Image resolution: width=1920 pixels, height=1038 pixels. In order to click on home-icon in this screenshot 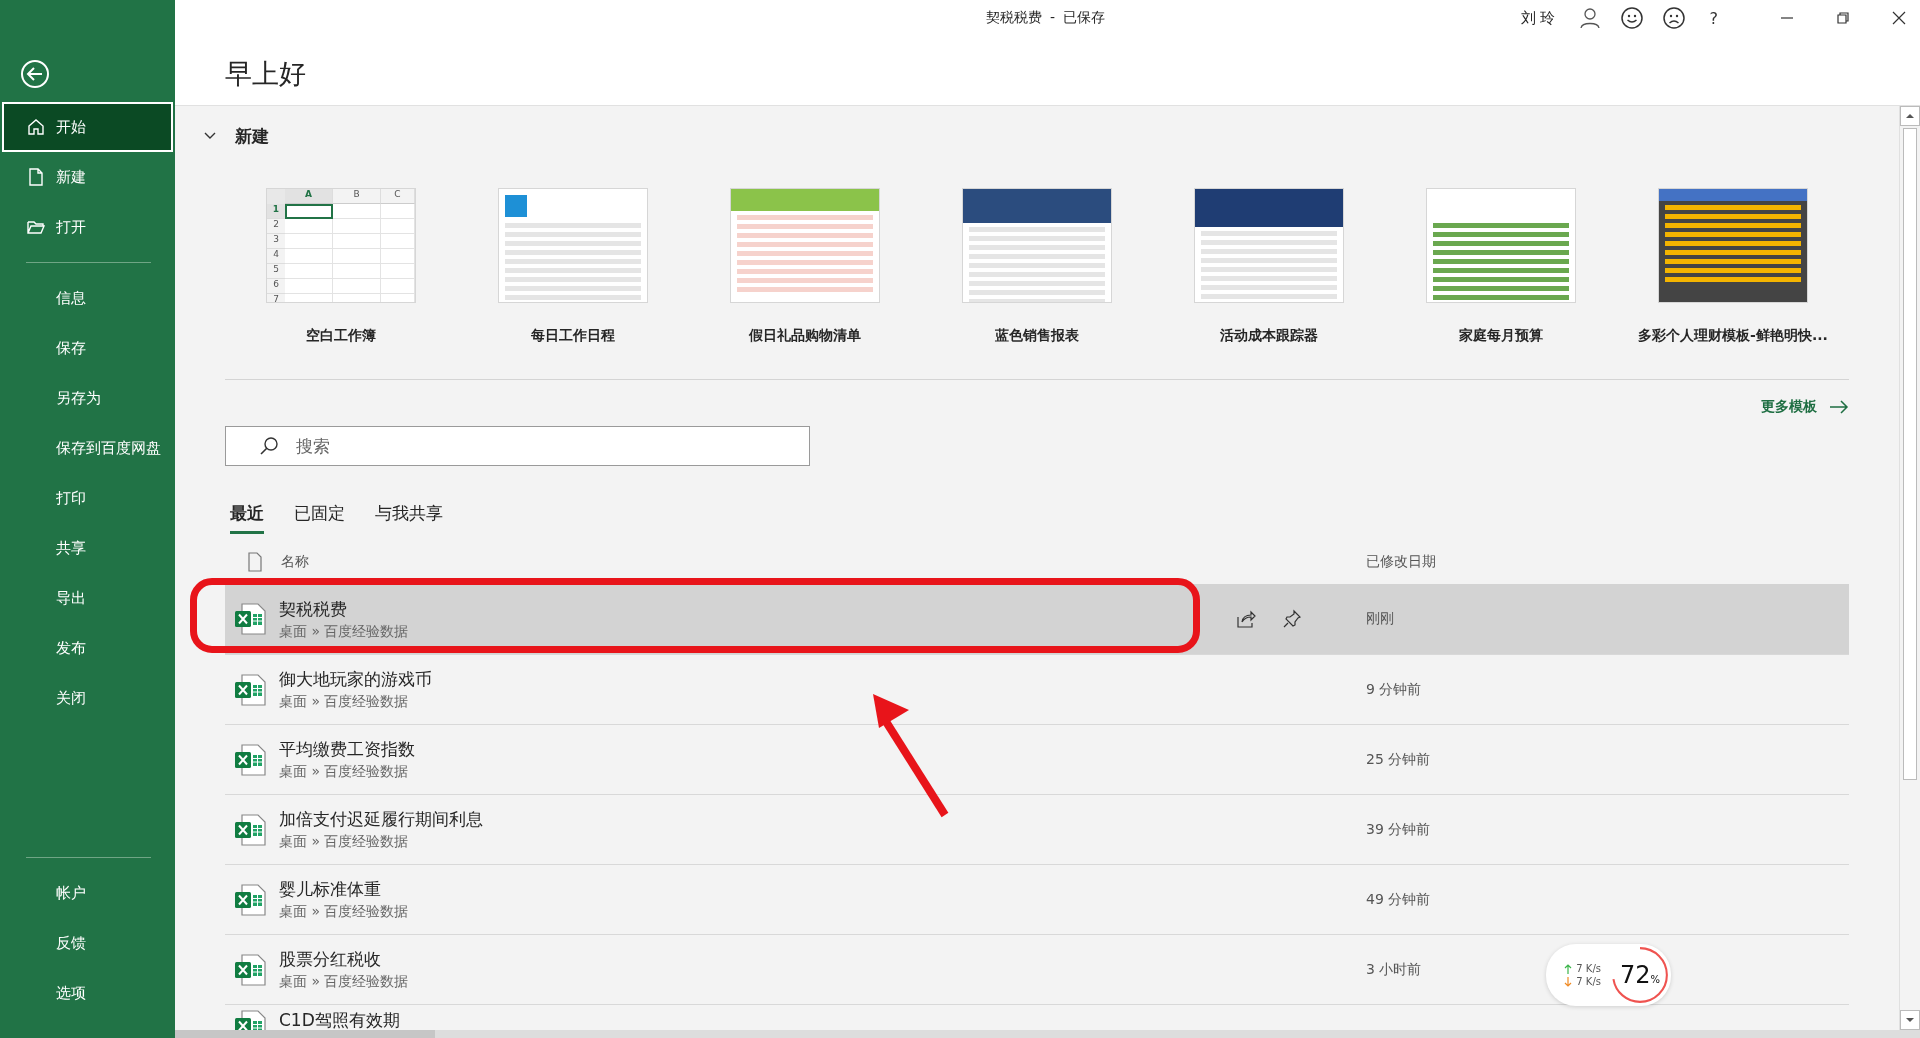, I will do `click(36, 127)`.